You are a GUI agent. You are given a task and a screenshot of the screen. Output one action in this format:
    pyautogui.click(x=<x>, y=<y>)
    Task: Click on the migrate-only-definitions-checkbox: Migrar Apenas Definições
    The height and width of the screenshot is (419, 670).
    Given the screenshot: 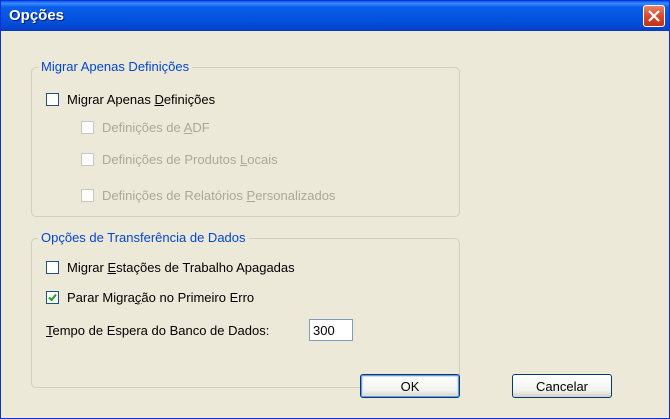 What is the action you would take?
    pyautogui.click(x=130, y=99)
    